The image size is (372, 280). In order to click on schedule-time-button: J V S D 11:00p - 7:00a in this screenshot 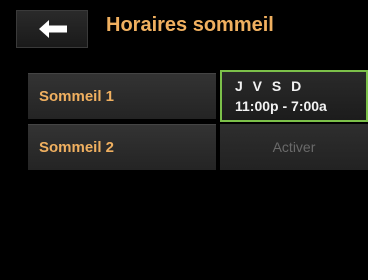, I will do `click(294, 96)`.